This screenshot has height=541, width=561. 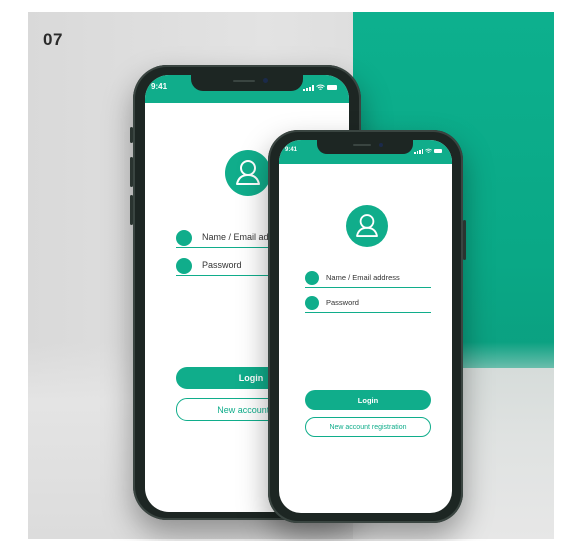 I want to click on field-label: Name / Email address, so click(x=363, y=277).